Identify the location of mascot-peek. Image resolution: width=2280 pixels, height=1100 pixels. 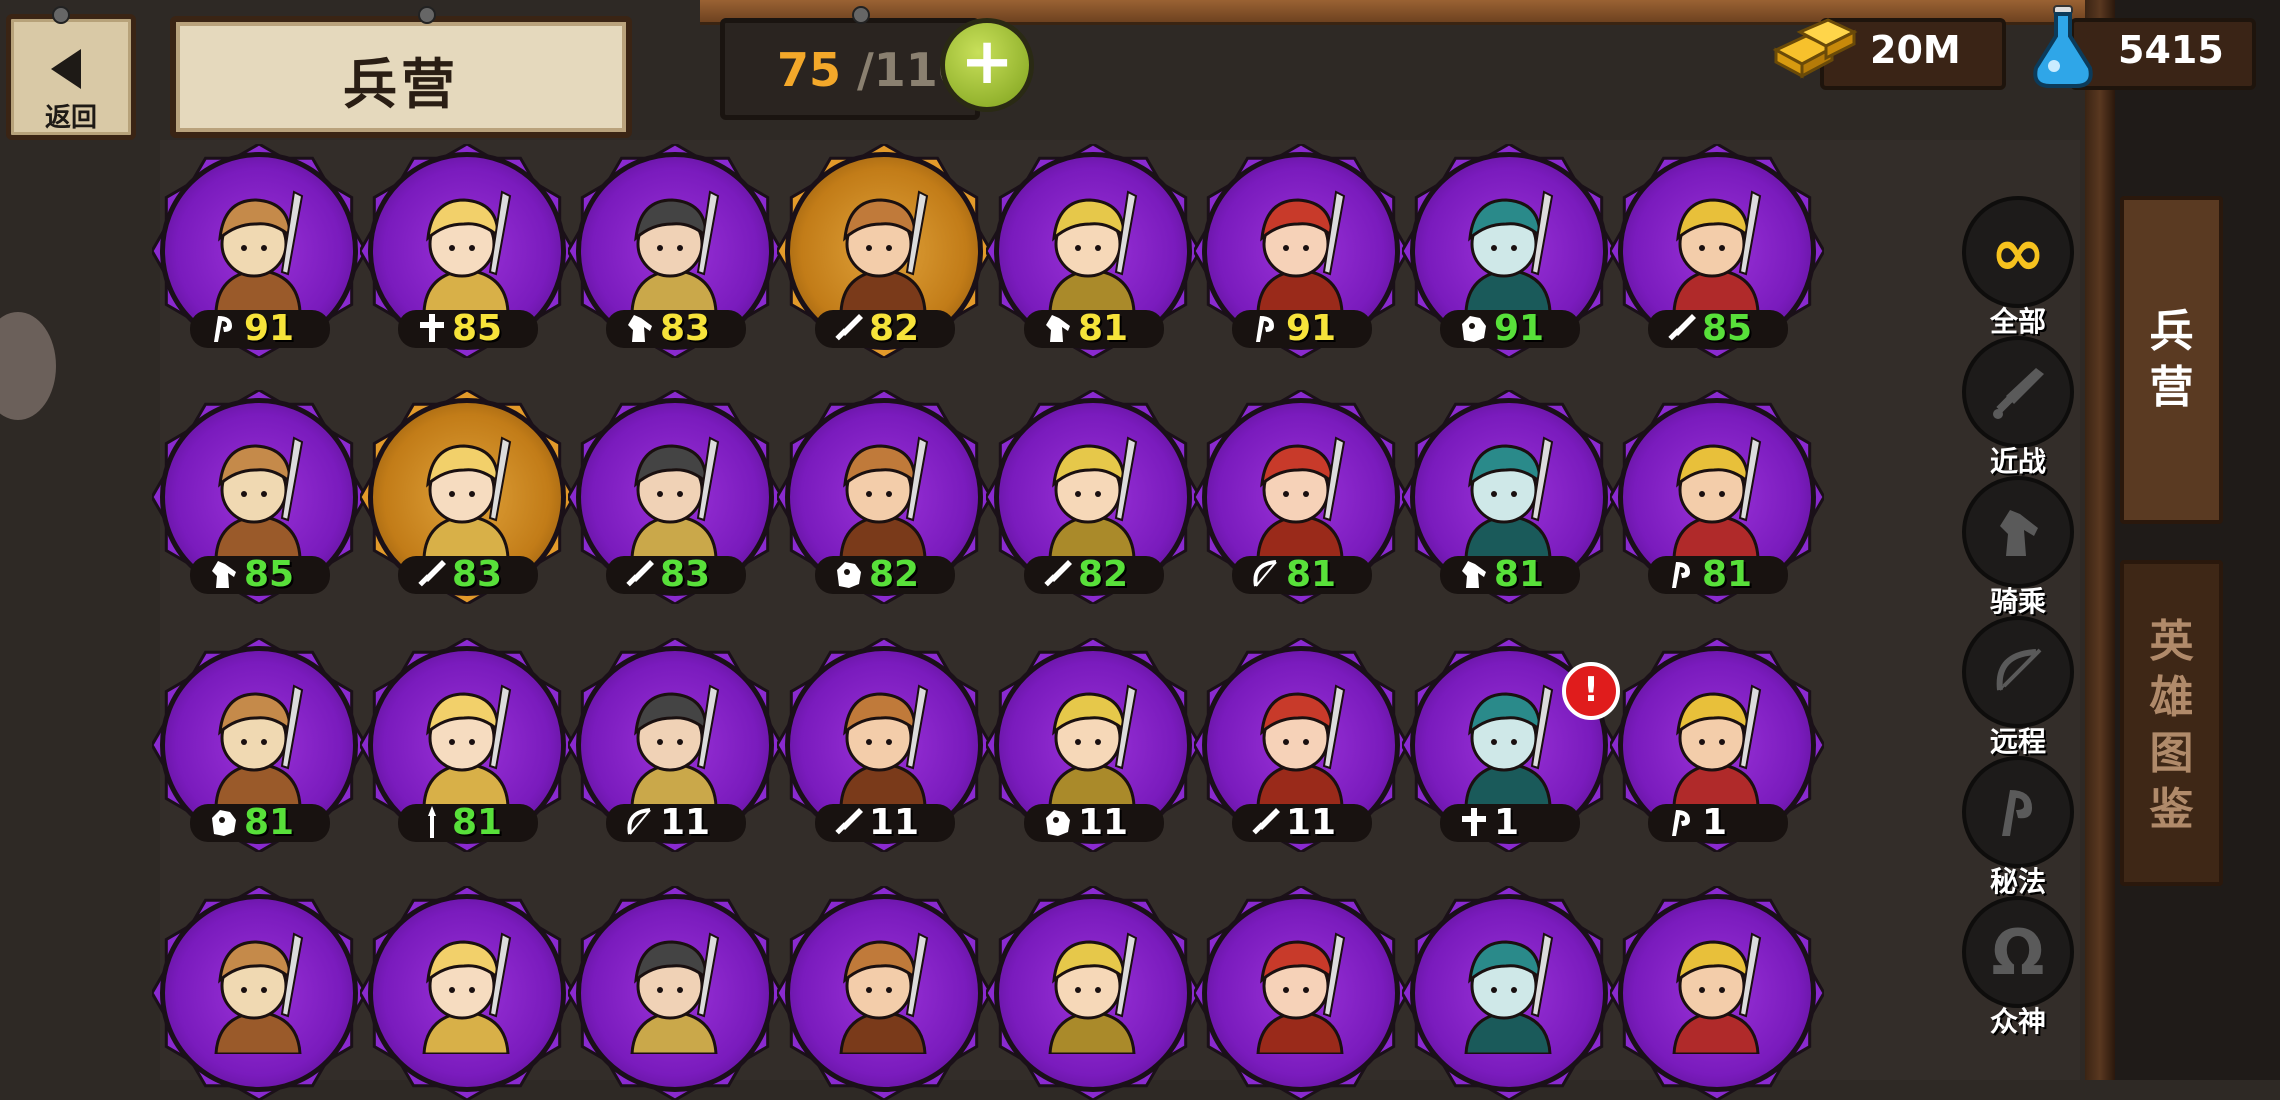
(28, 366).